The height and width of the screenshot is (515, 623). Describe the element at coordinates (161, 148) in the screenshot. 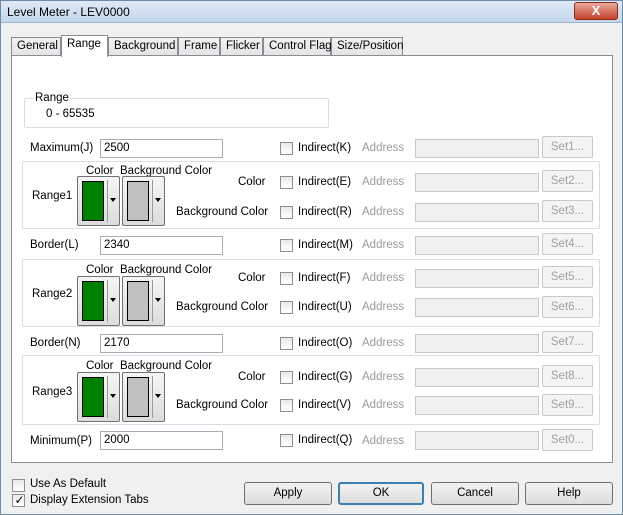

I see `maximum-input: 2500` at that location.